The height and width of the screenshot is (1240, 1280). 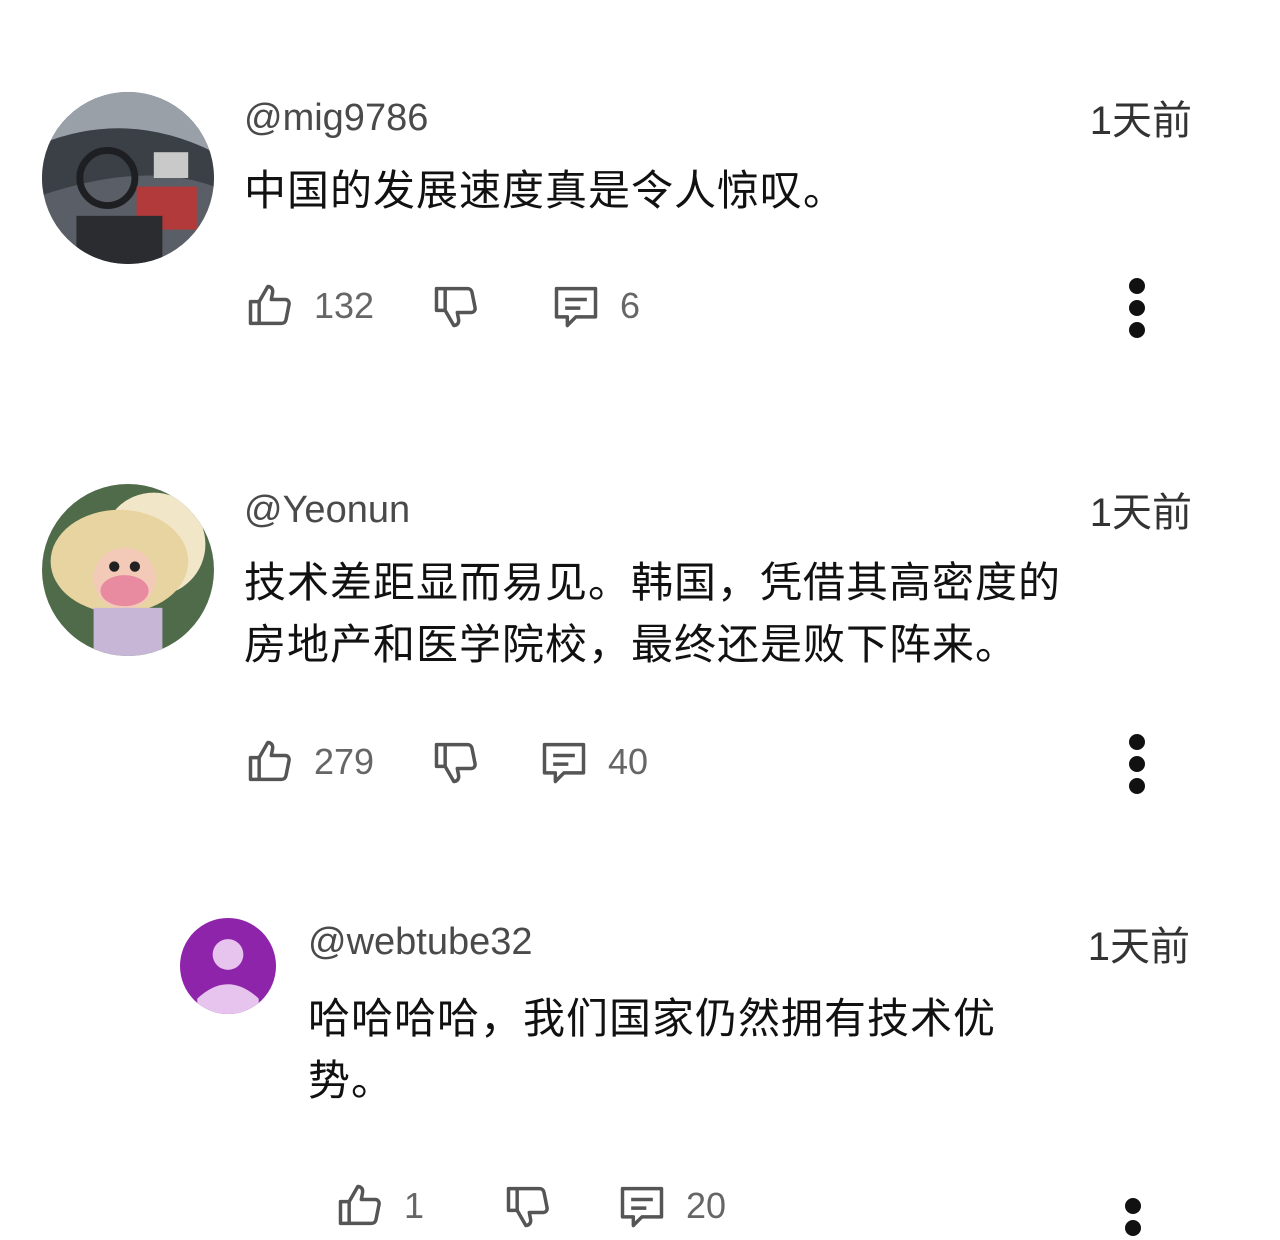 I want to click on like-count: 1, so click(x=414, y=1205).